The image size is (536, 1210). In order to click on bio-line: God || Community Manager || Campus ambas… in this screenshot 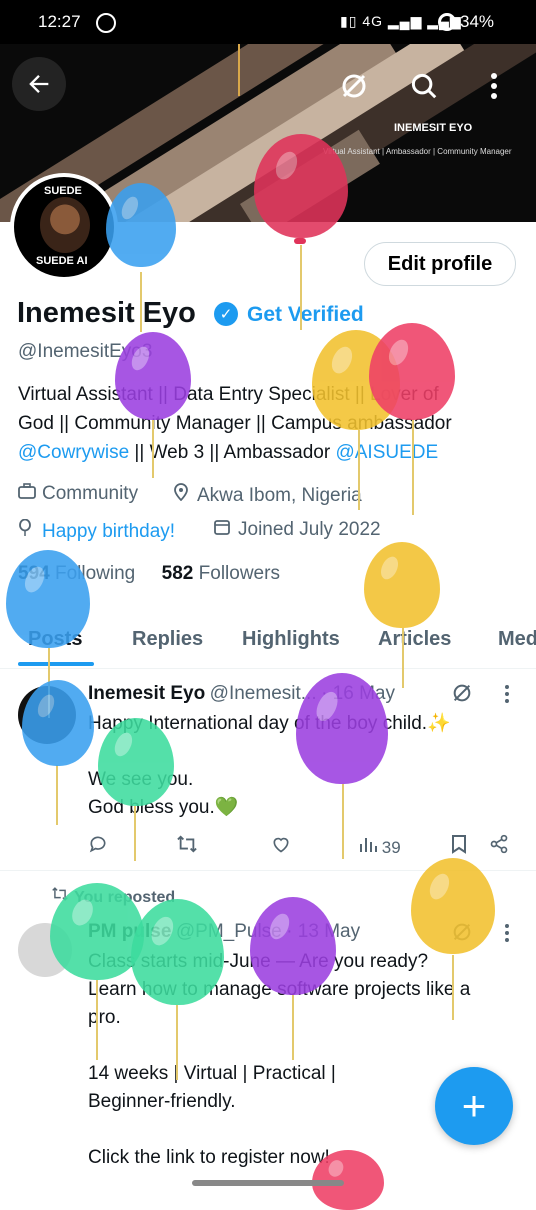, I will do `click(235, 423)`.